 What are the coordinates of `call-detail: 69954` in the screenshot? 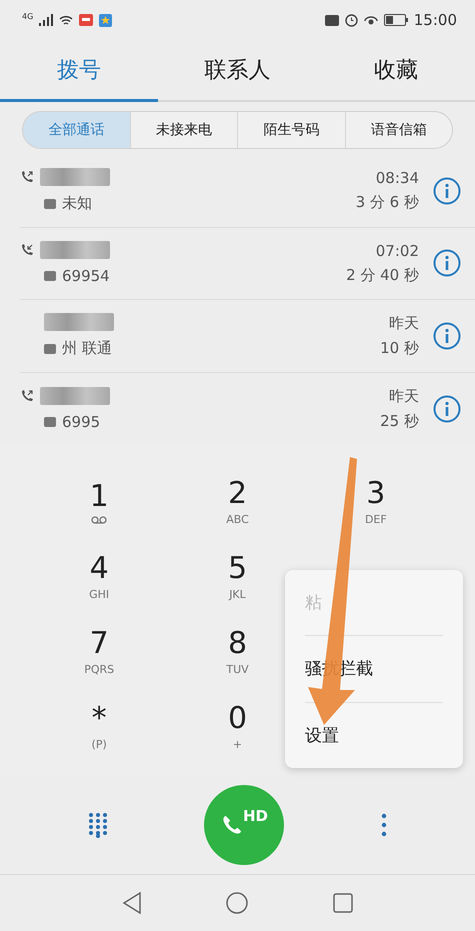 It's located at (86, 276).